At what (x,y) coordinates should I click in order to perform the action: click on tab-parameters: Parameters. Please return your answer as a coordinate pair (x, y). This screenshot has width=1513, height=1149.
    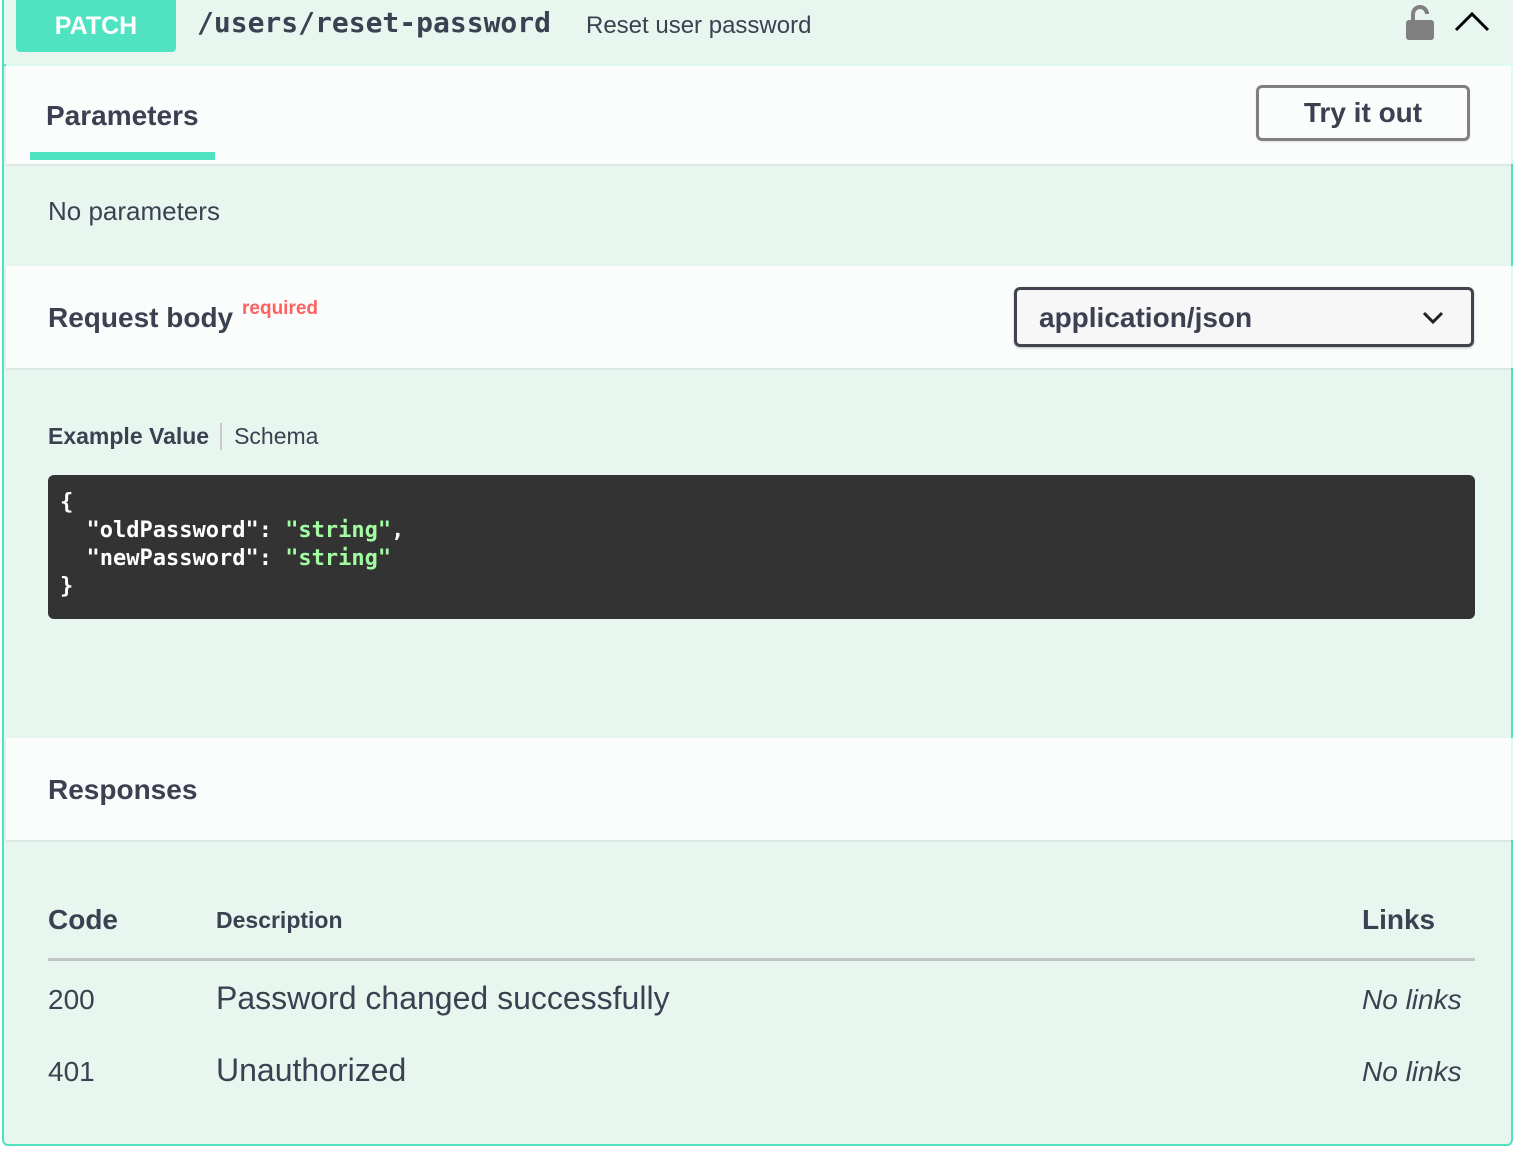
    Looking at the image, I should click on (122, 114).